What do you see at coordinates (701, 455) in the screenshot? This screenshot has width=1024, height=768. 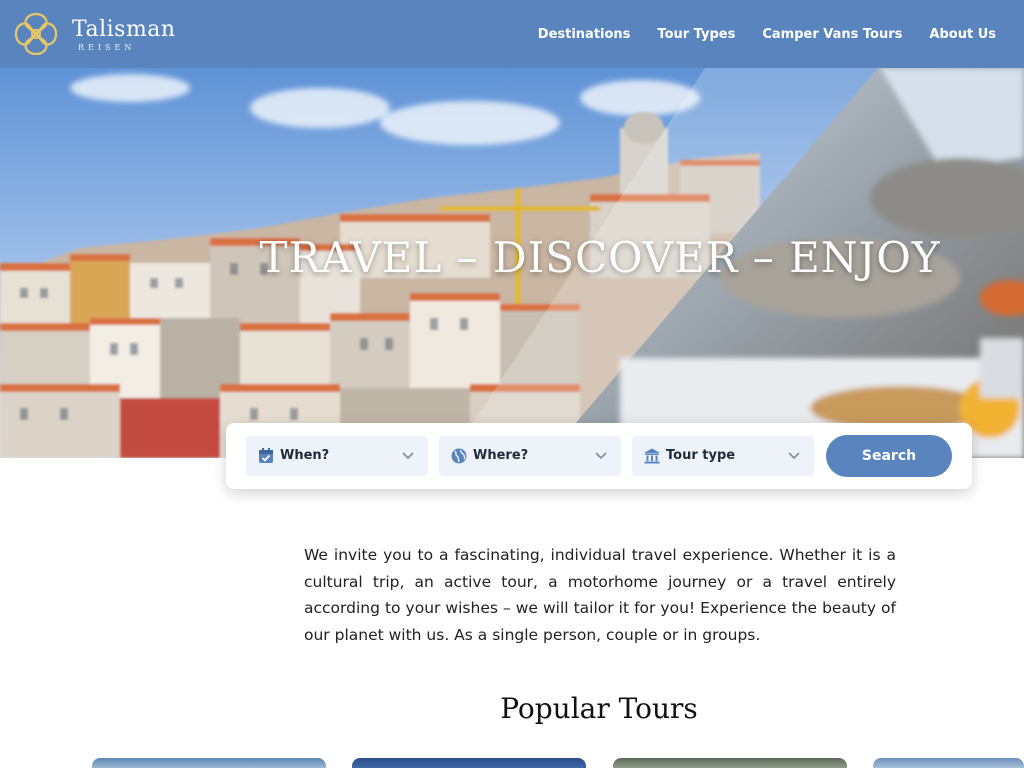 I see `tour-type-label: Tour type` at bounding box center [701, 455].